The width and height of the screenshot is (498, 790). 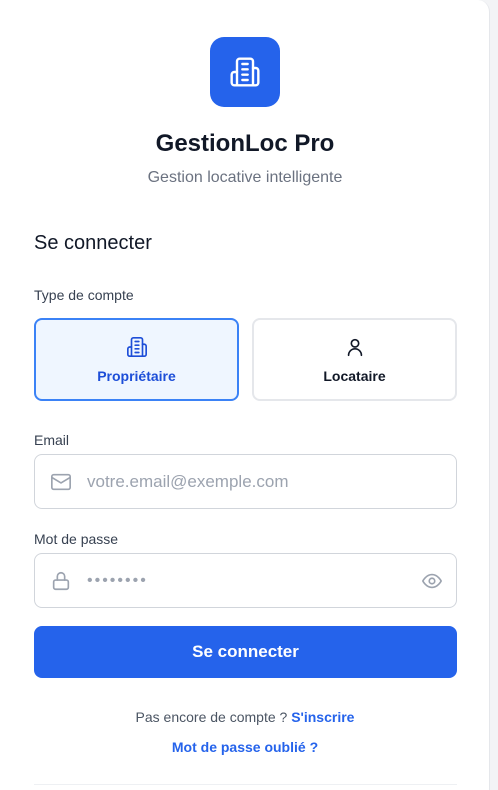 What do you see at coordinates (245, 177) in the screenshot?
I see `app-subtitle: Gestion locative intelligente` at bounding box center [245, 177].